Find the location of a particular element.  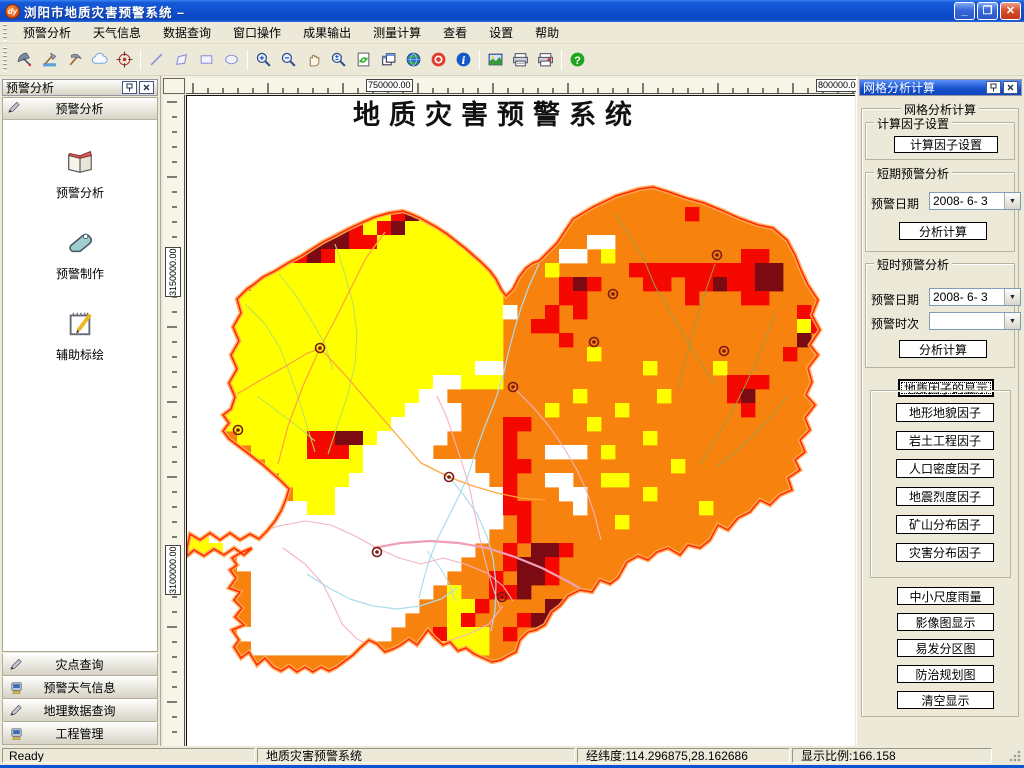

line-toolbar-button is located at coordinates (156, 60).